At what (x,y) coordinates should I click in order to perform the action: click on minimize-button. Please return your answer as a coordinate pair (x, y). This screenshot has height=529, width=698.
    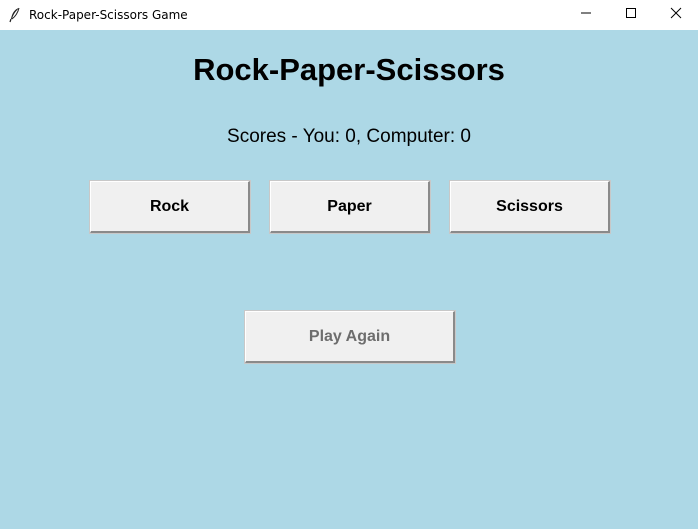
    Looking at the image, I should click on (586, 15).